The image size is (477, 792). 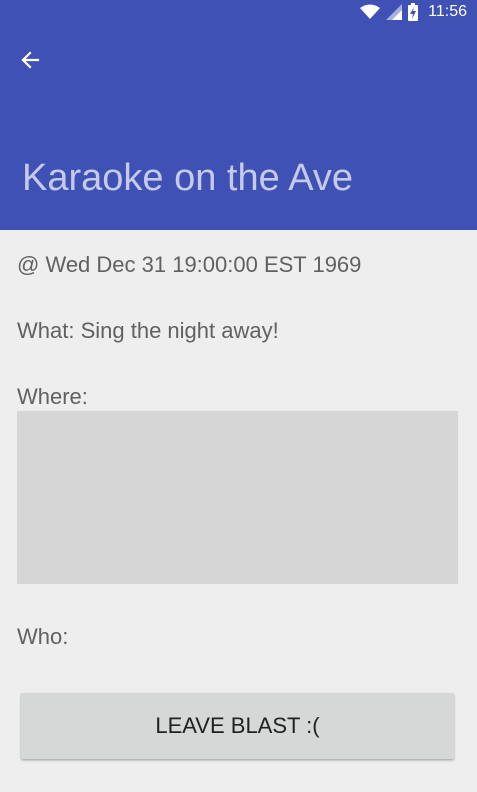 I want to click on signal-icon, so click(x=394, y=12).